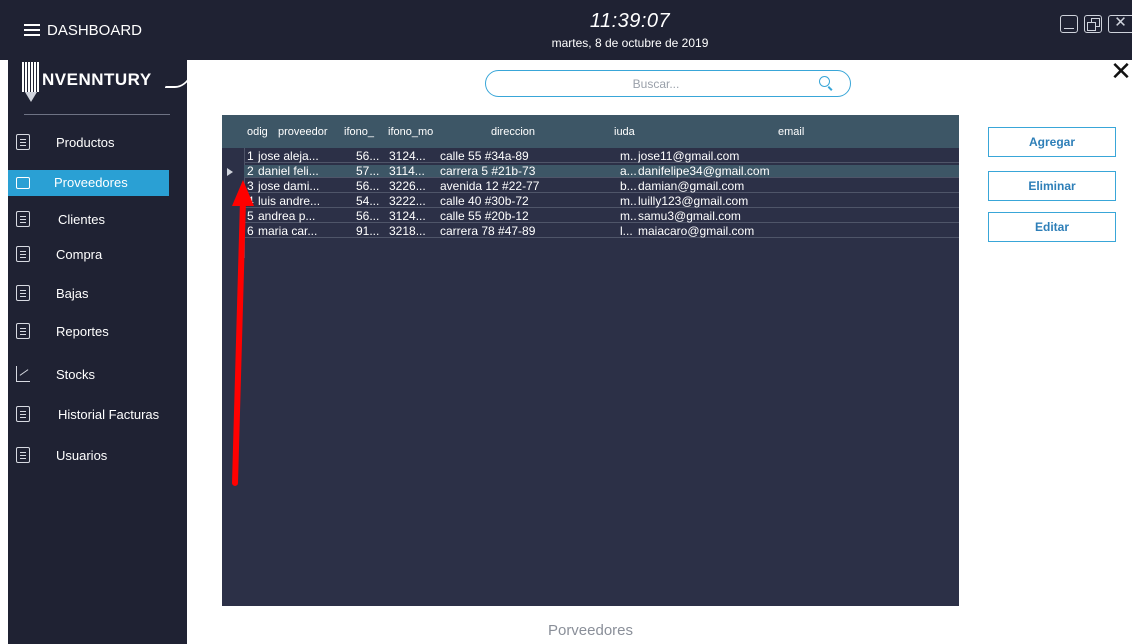 The height and width of the screenshot is (644, 1132). I want to click on selected-row-indicator-icon, so click(230, 172).